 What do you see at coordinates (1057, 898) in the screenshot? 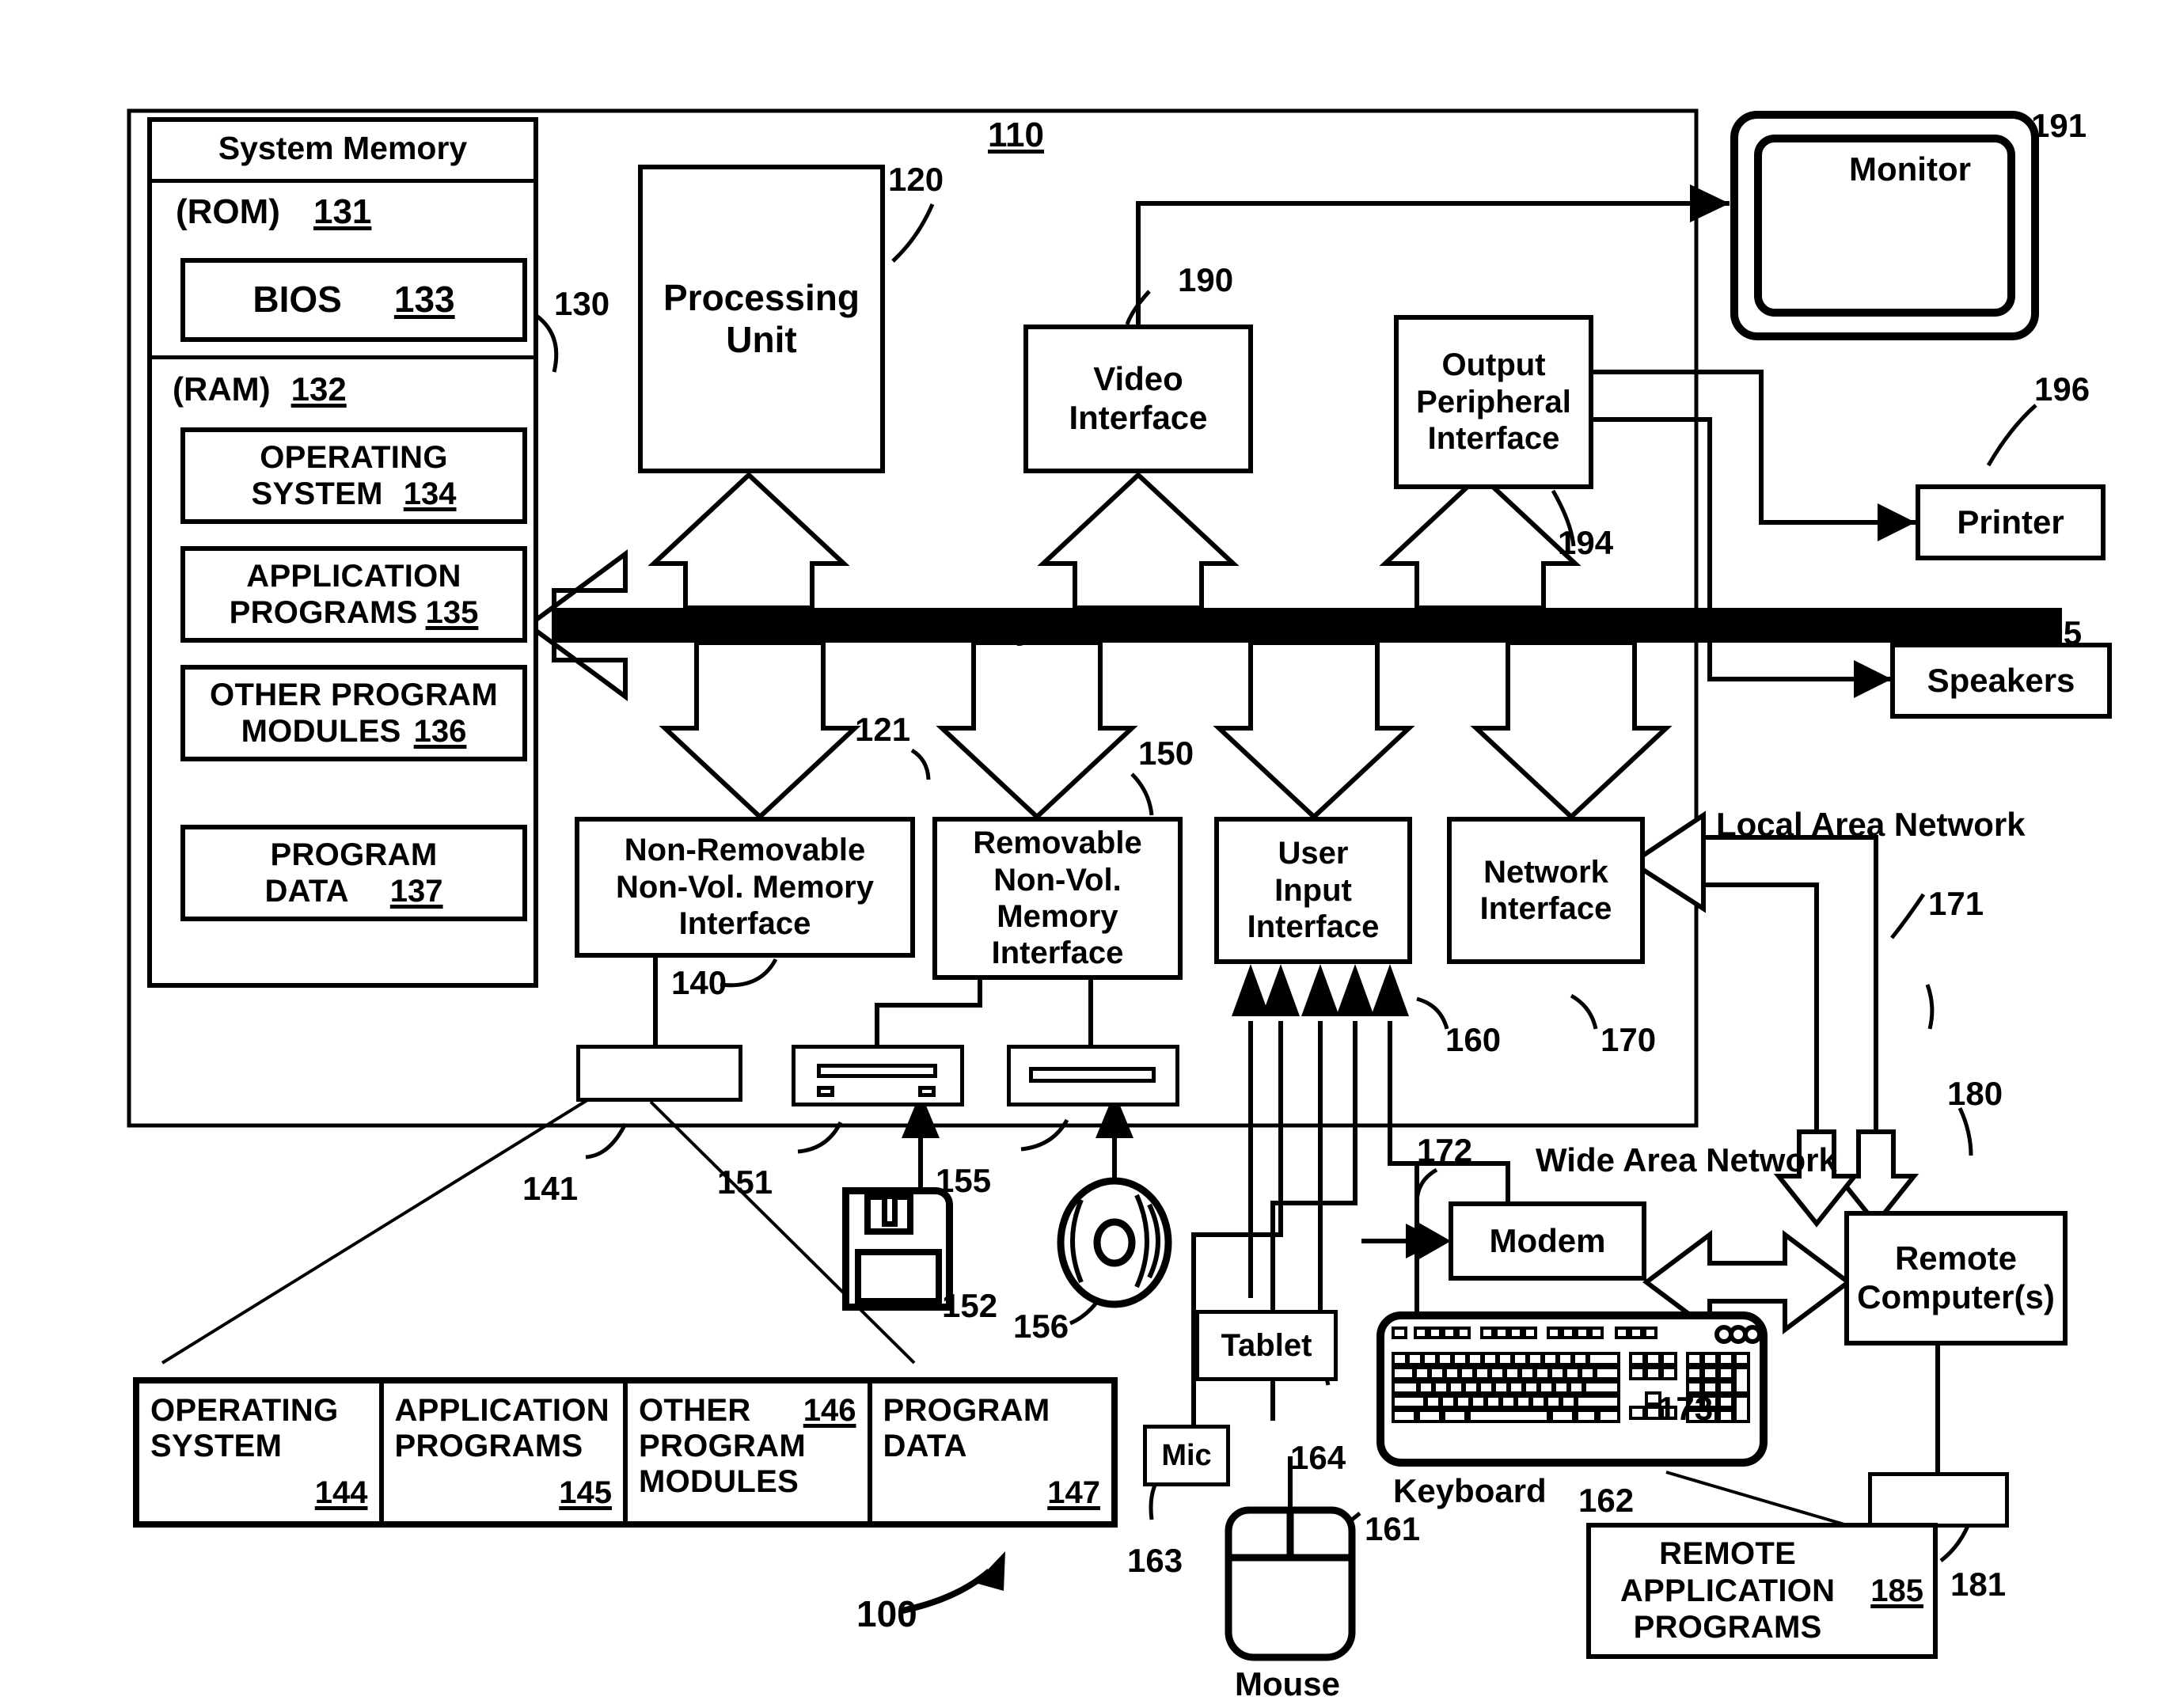
I see `removable-memory-interface-box: Removable Non-Vol. Memory Interface` at bounding box center [1057, 898].